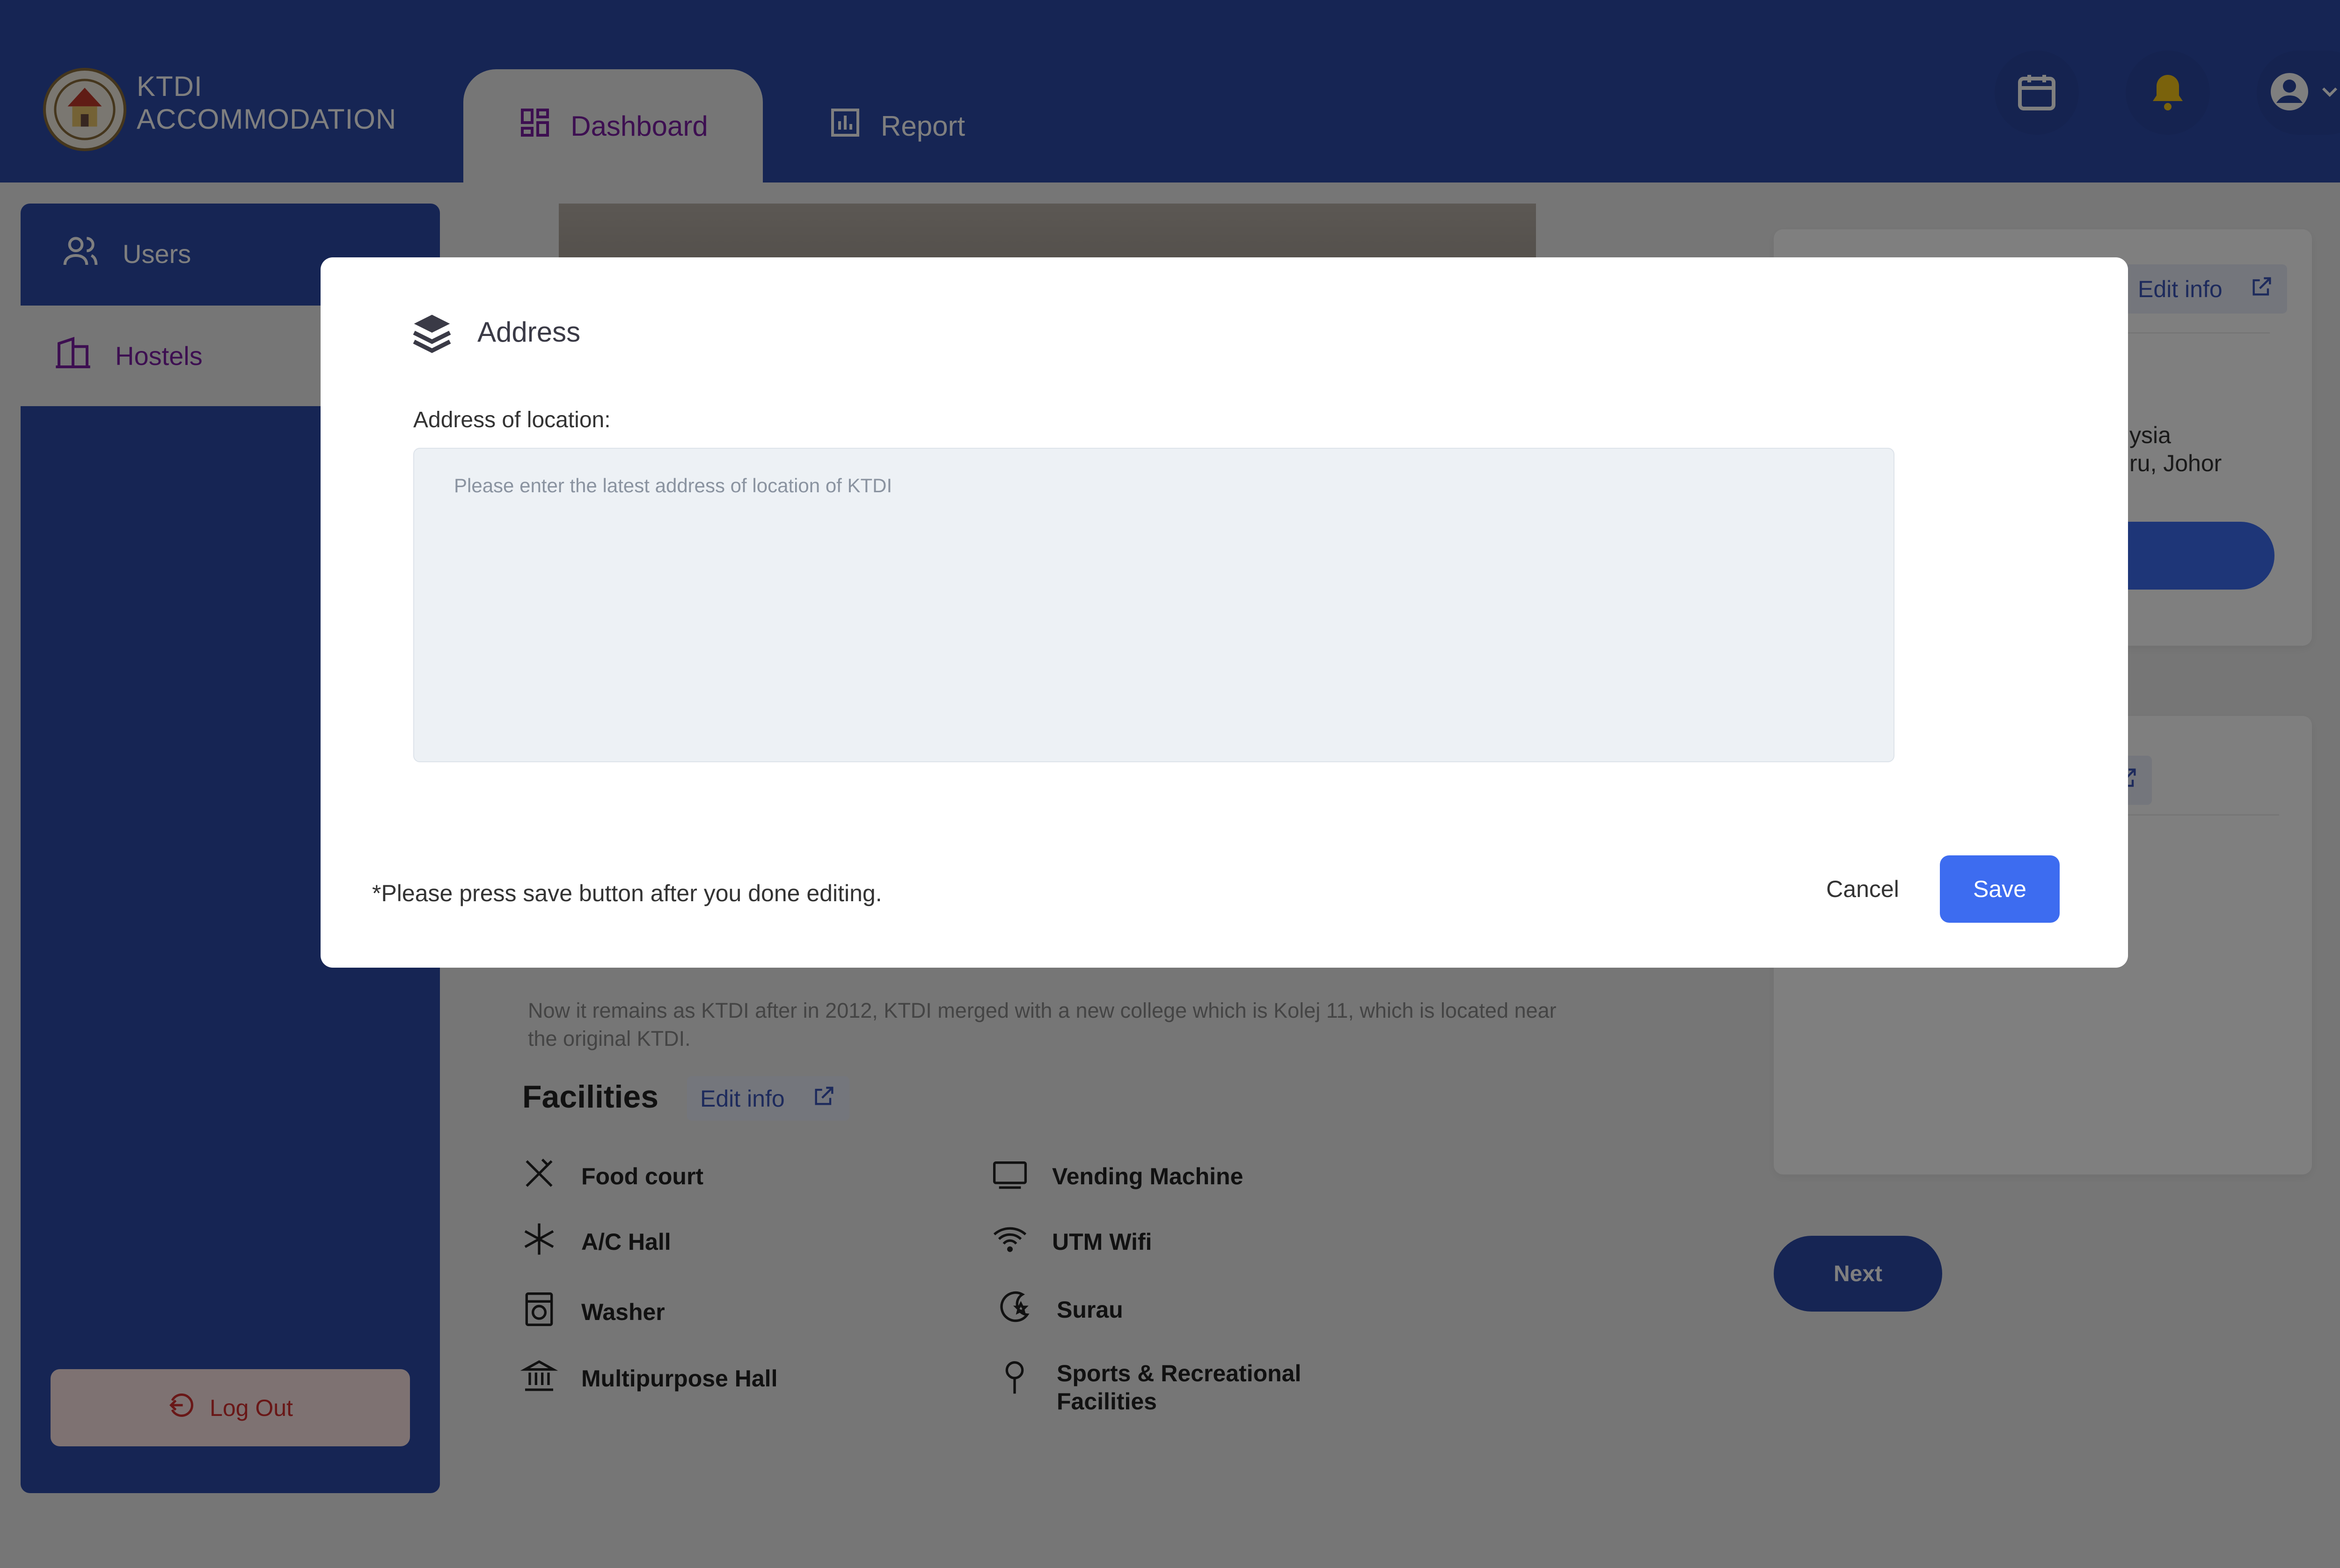 Image resolution: width=2340 pixels, height=1568 pixels. I want to click on address-field-label: Address of location:, so click(512, 420).